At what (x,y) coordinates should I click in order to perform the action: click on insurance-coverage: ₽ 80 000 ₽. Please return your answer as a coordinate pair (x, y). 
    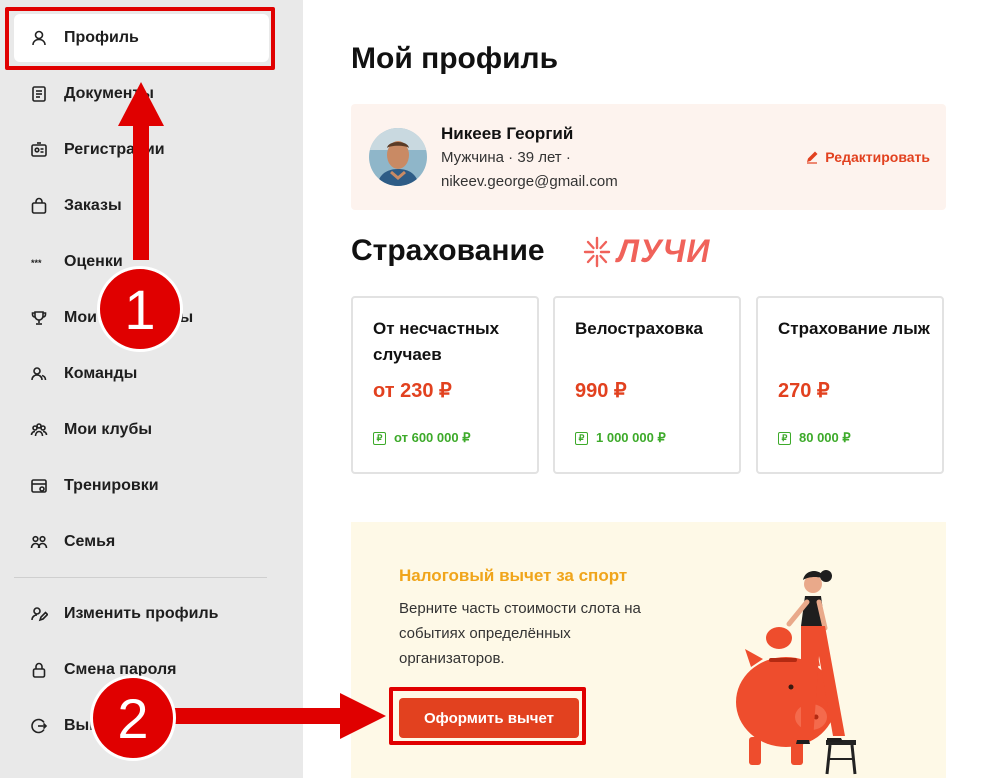
    Looking at the image, I should click on (814, 438).